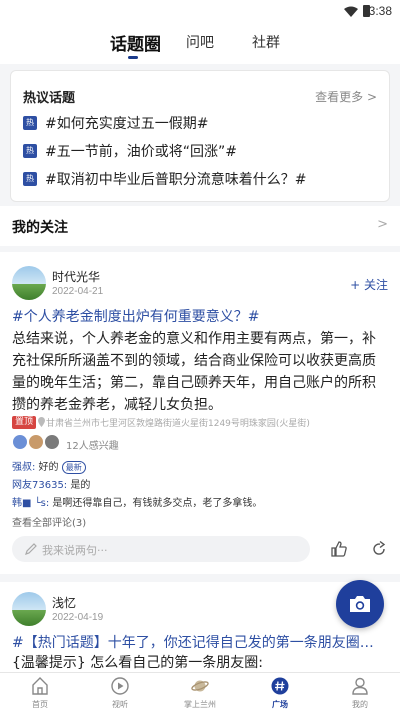 Image resolution: width=400 pixels, height=711 pixels. I want to click on nav-label: 广场, so click(280, 704).